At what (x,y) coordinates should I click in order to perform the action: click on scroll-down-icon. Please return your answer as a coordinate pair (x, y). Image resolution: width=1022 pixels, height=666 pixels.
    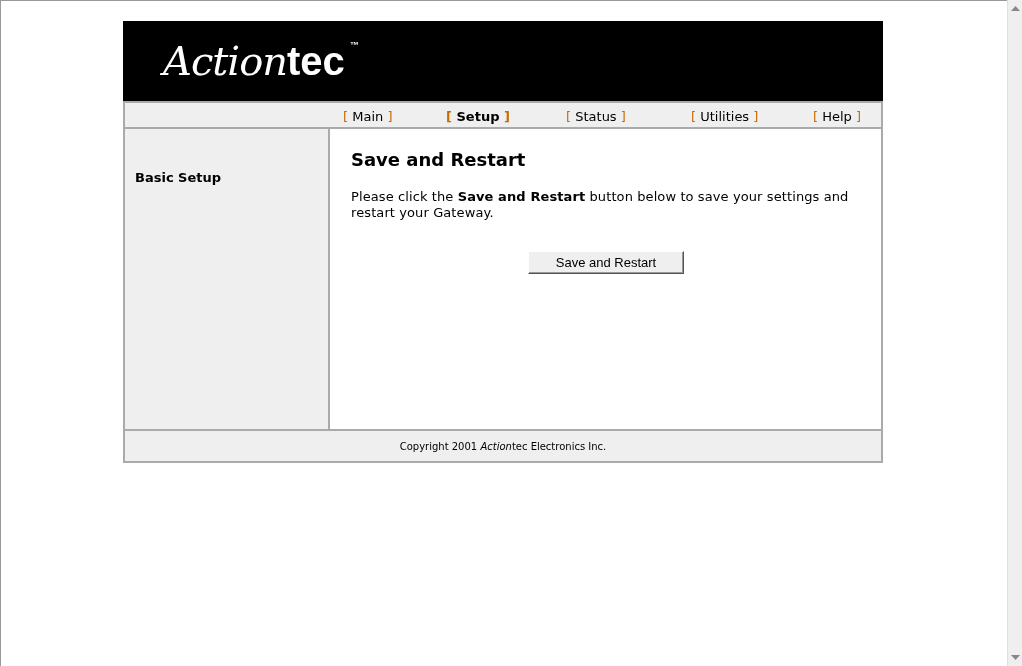
    Looking at the image, I should click on (1015, 657).